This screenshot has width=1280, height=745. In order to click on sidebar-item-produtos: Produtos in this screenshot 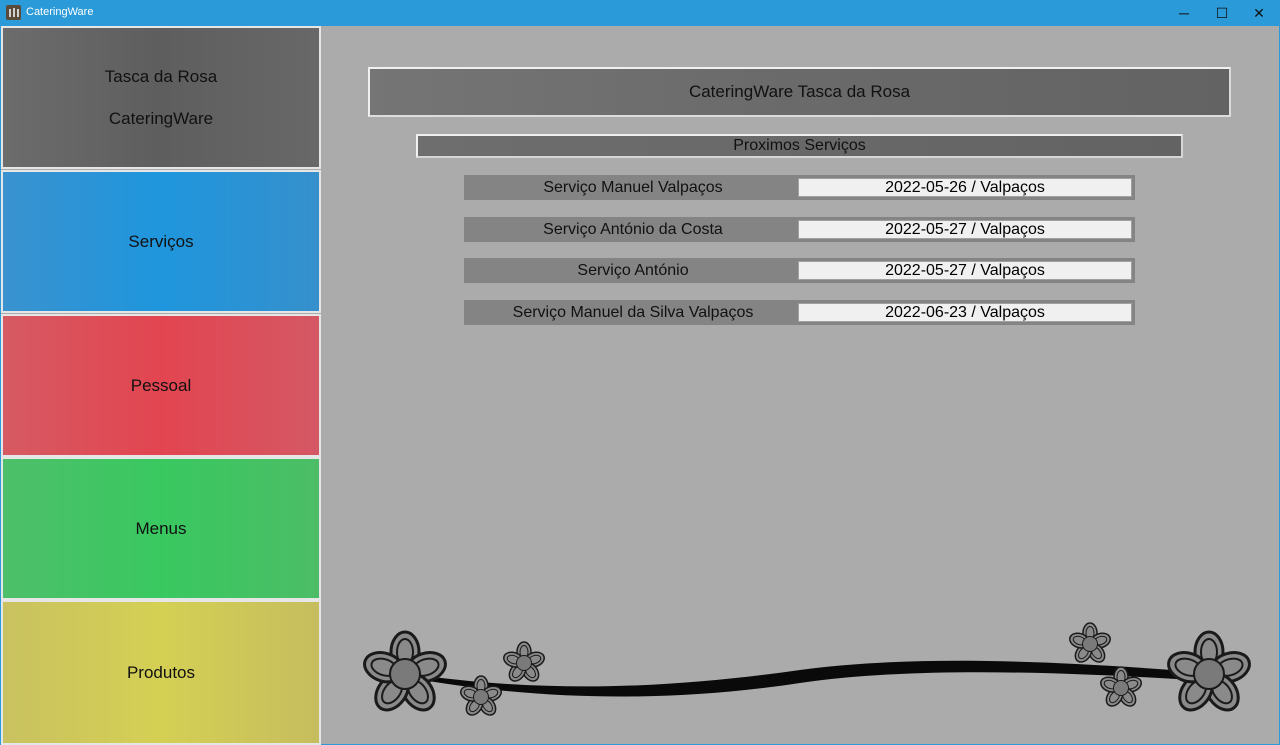, I will do `click(161, 672)`.